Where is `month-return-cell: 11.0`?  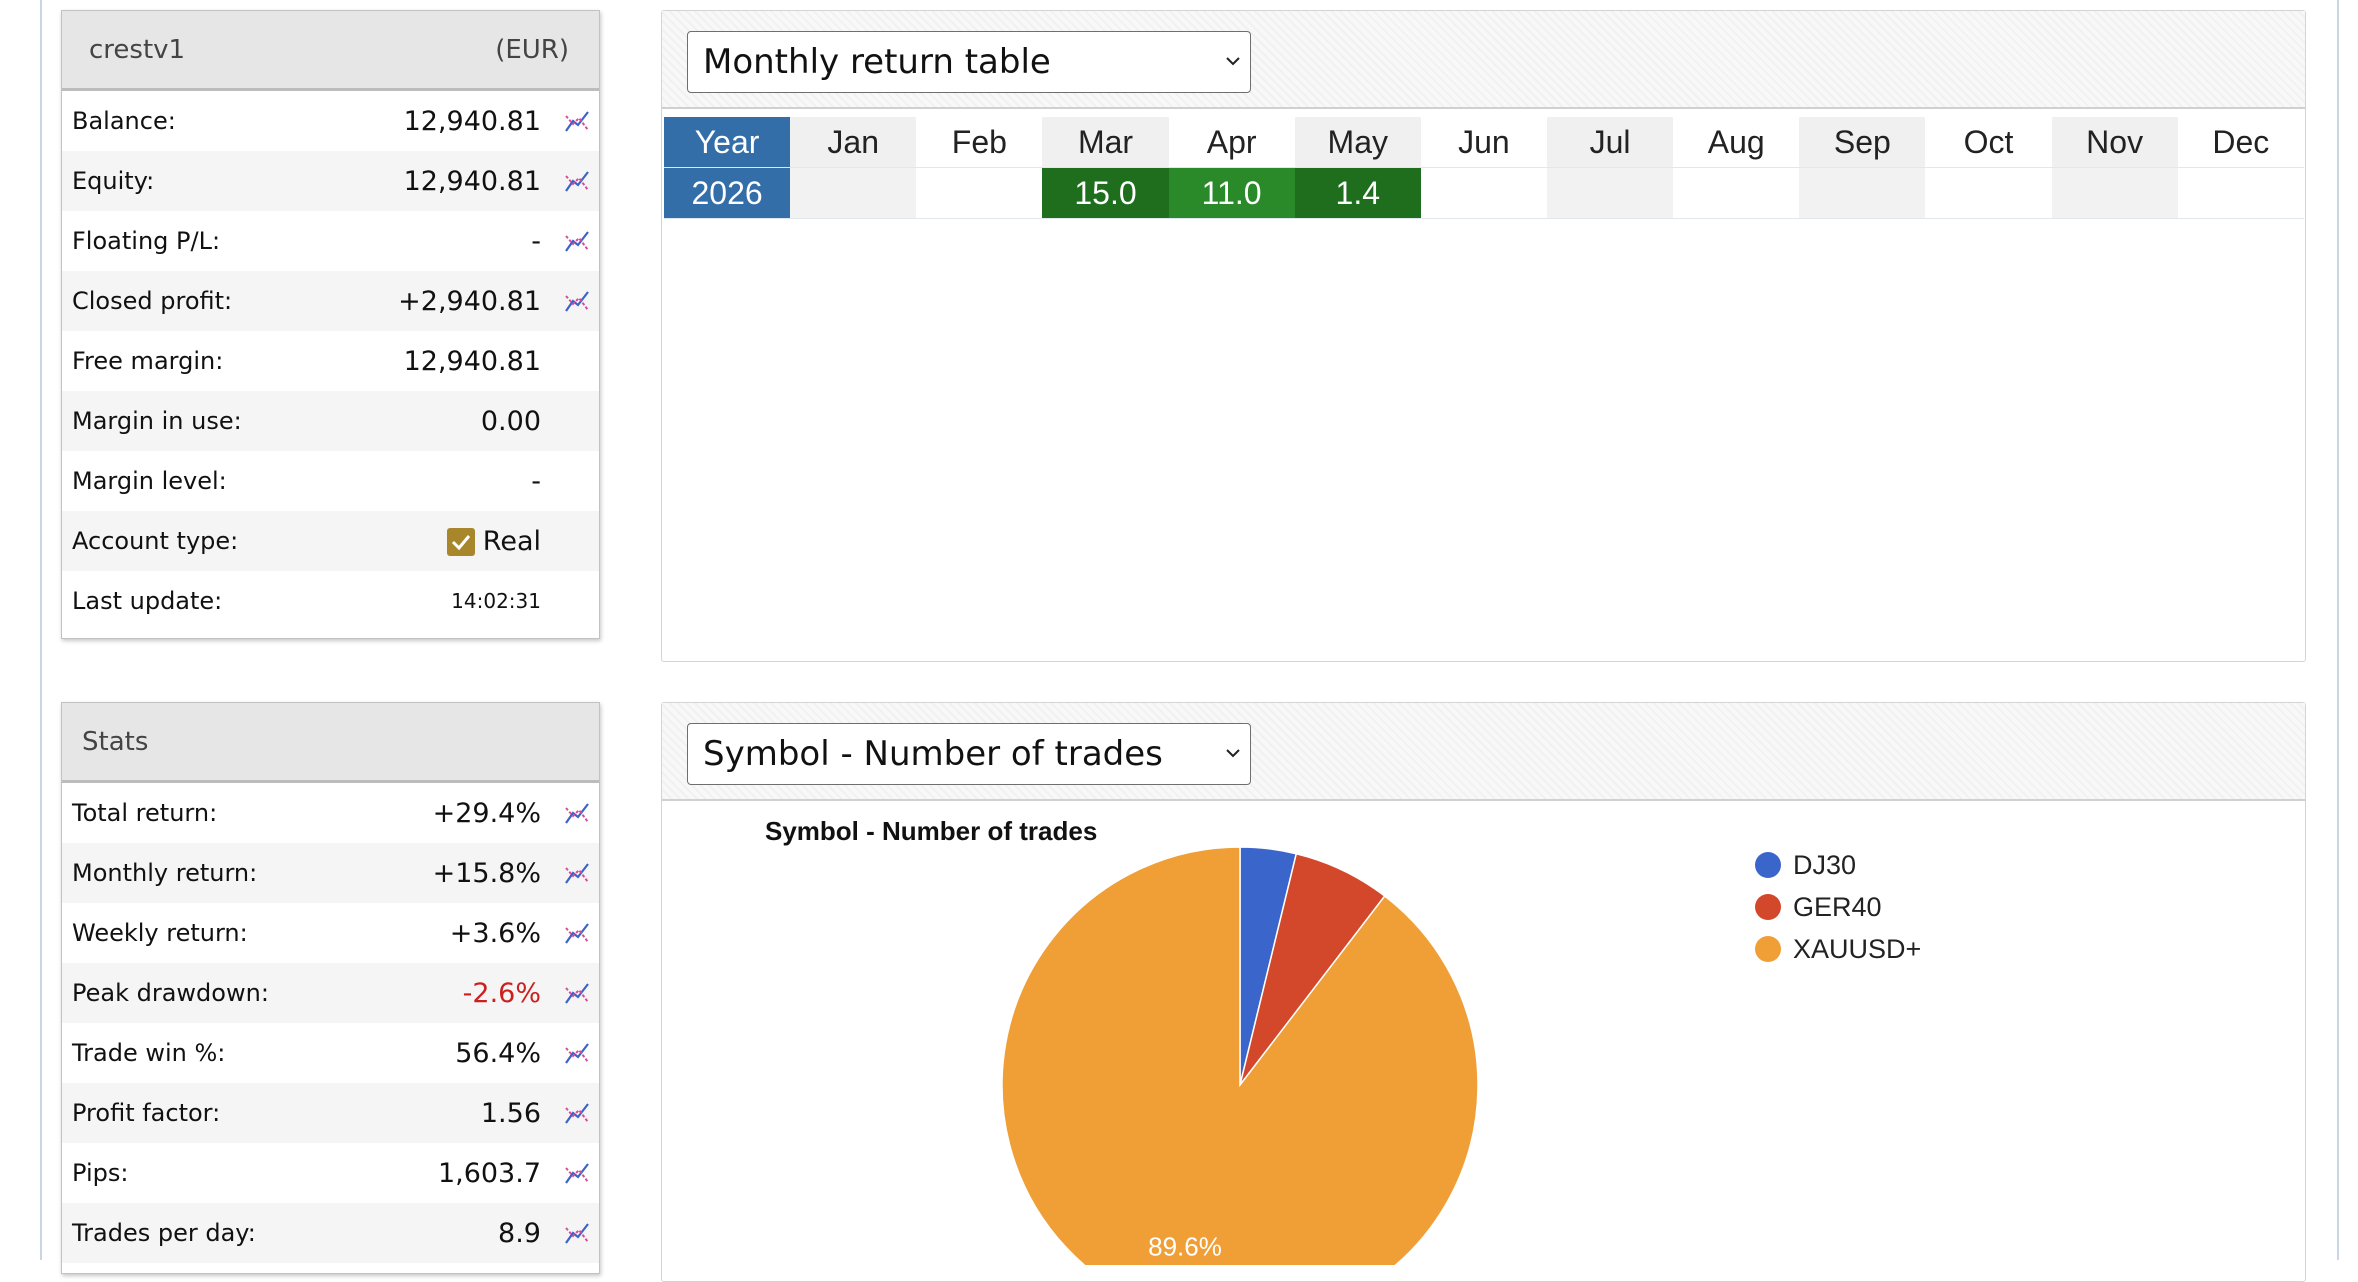 month-return-cell: 11.0 is located at coordinates (1231, 193).